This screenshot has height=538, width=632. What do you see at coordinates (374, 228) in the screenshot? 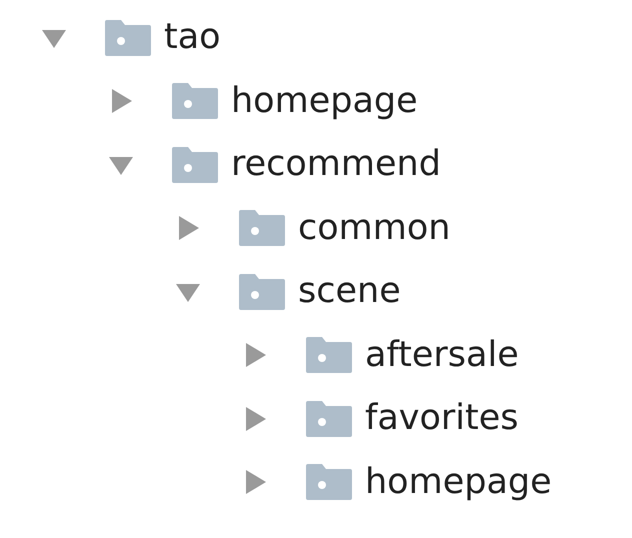
I see `folder-label: common` at bounding box center [374, 228].